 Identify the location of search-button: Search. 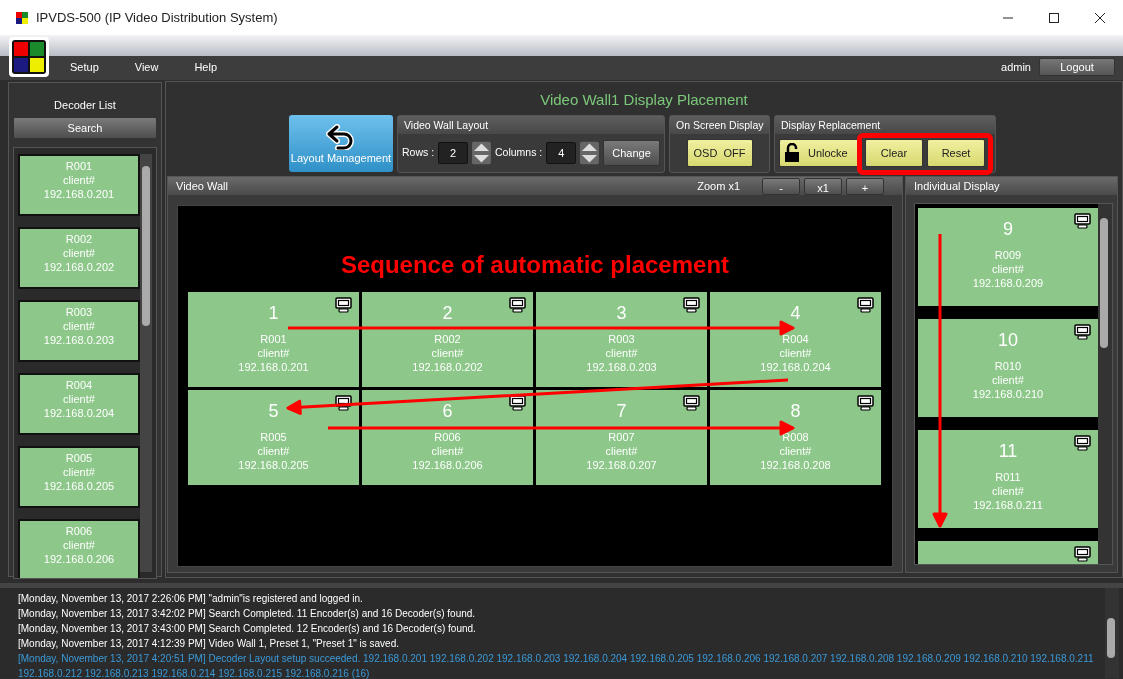
(85, 128).